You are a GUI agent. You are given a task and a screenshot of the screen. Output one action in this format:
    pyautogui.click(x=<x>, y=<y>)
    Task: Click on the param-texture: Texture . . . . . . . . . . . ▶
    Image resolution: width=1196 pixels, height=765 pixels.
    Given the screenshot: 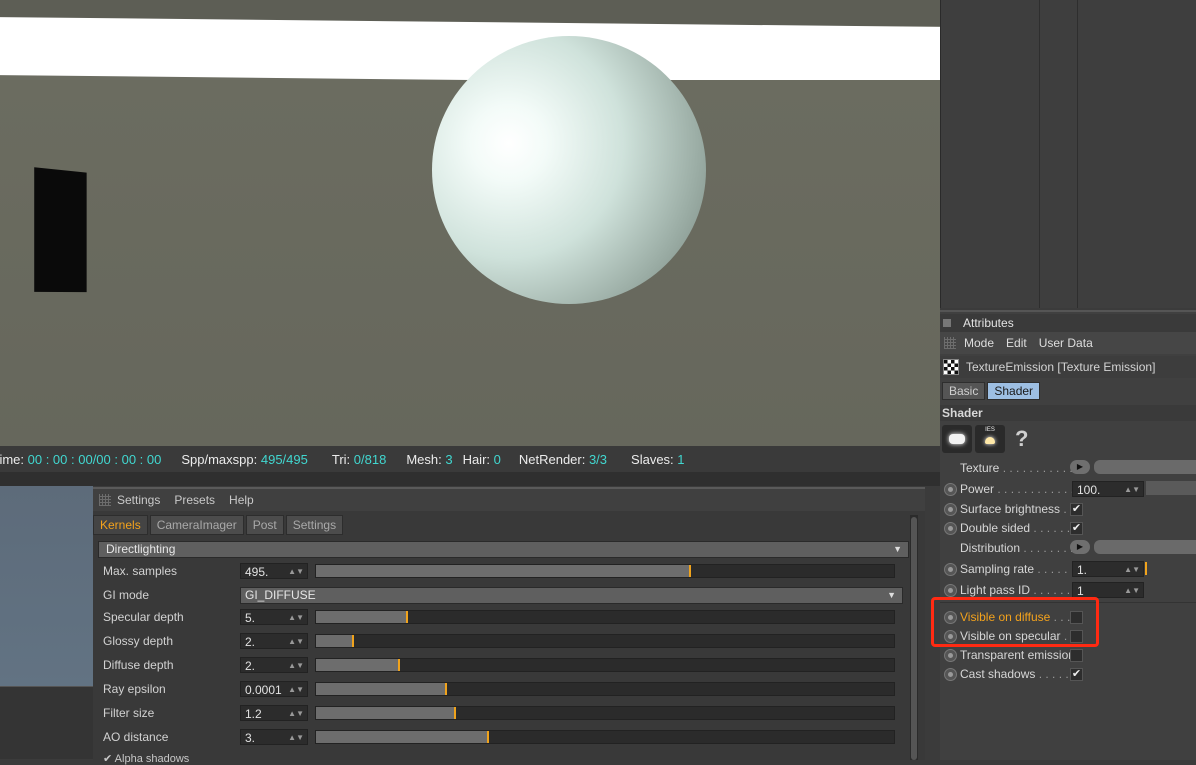 What is the action you would take?
    pyautogui.click(x=1068, y=469)
    